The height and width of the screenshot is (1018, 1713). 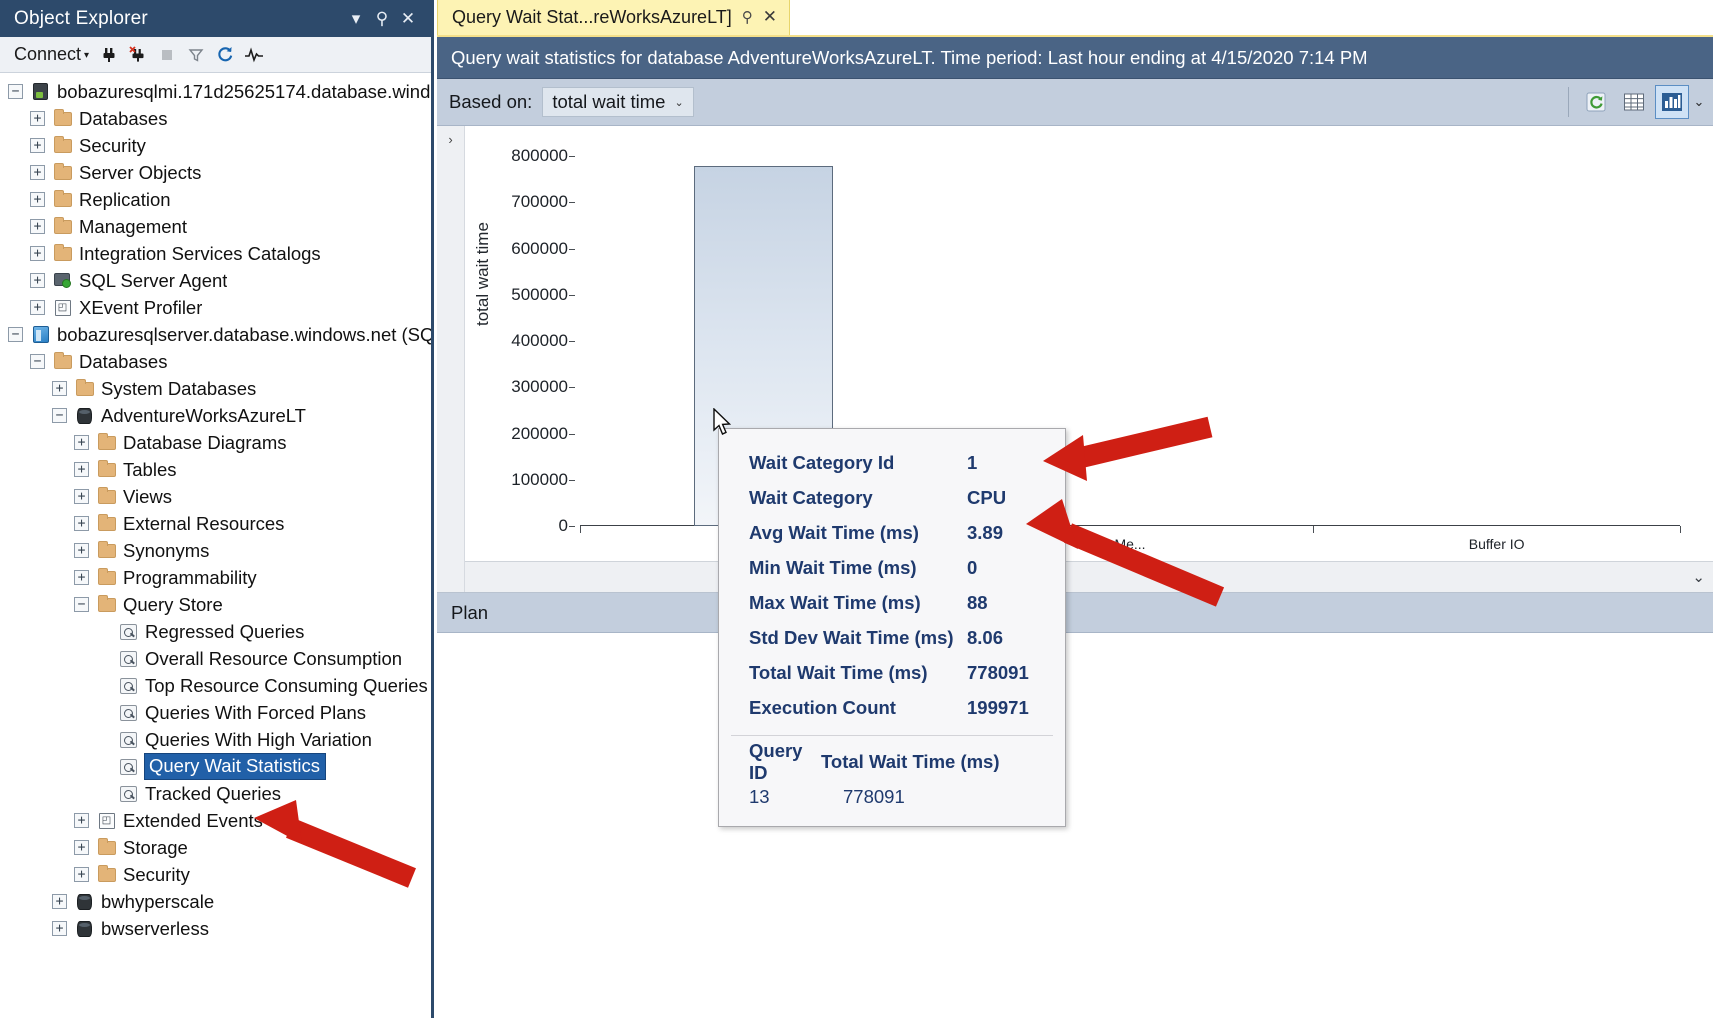 I want to click on tree-item-synonyms: + Synonyms, so click(x=215, y=550).